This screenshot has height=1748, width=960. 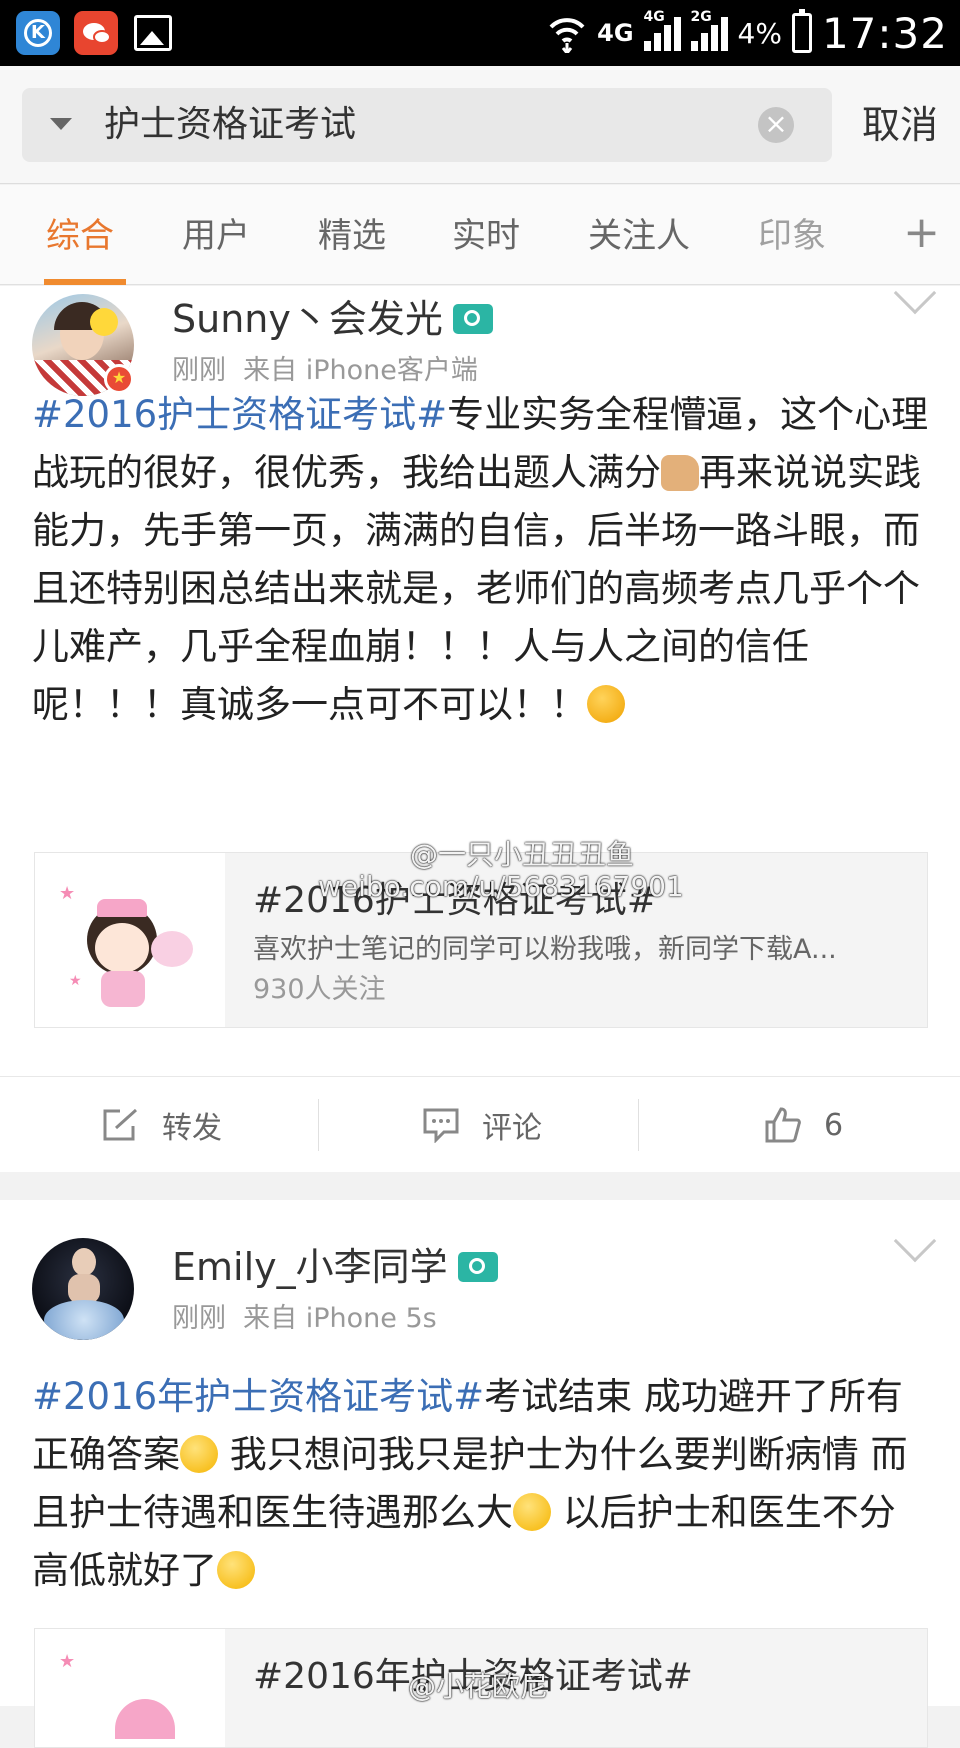 I want to click on repost-button: 转发, so click(x=162, y=1125).